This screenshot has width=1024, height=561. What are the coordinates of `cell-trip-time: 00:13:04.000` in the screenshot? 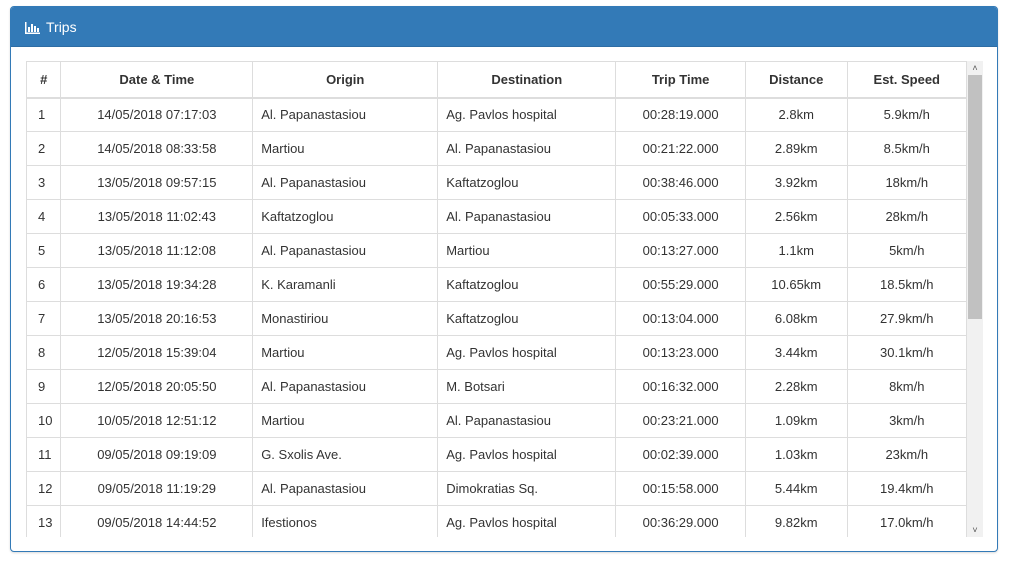 It's located at (680, 318).